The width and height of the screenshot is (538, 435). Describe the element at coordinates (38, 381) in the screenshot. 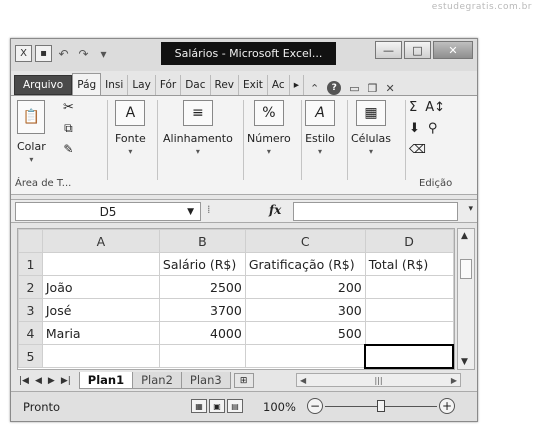

I see `prev-sheet-icon: ◀` at that location.